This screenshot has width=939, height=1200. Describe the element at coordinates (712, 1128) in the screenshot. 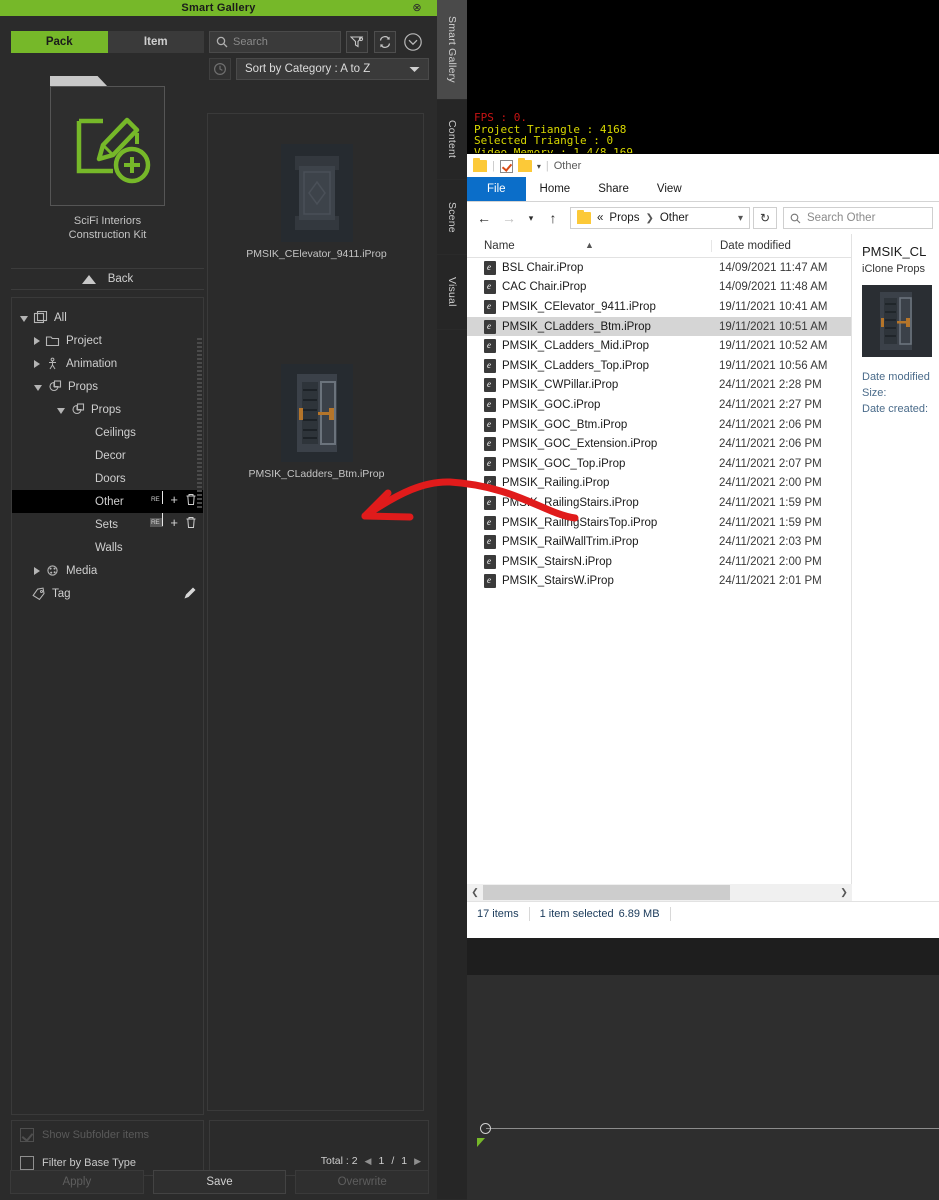

I see `timeline-track` at that location.